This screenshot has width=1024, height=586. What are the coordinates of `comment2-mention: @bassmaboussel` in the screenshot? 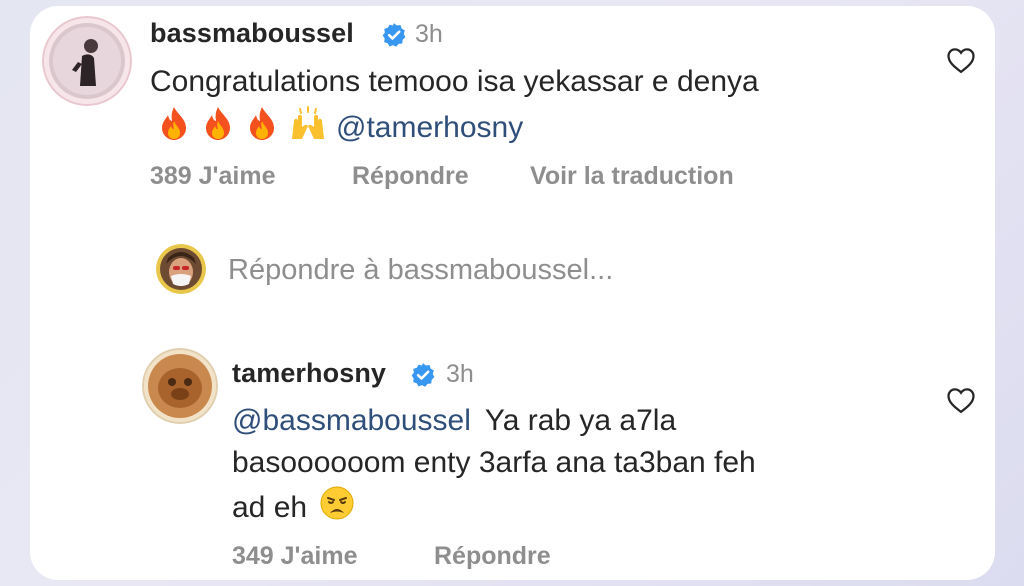 It's located at (351, 420).